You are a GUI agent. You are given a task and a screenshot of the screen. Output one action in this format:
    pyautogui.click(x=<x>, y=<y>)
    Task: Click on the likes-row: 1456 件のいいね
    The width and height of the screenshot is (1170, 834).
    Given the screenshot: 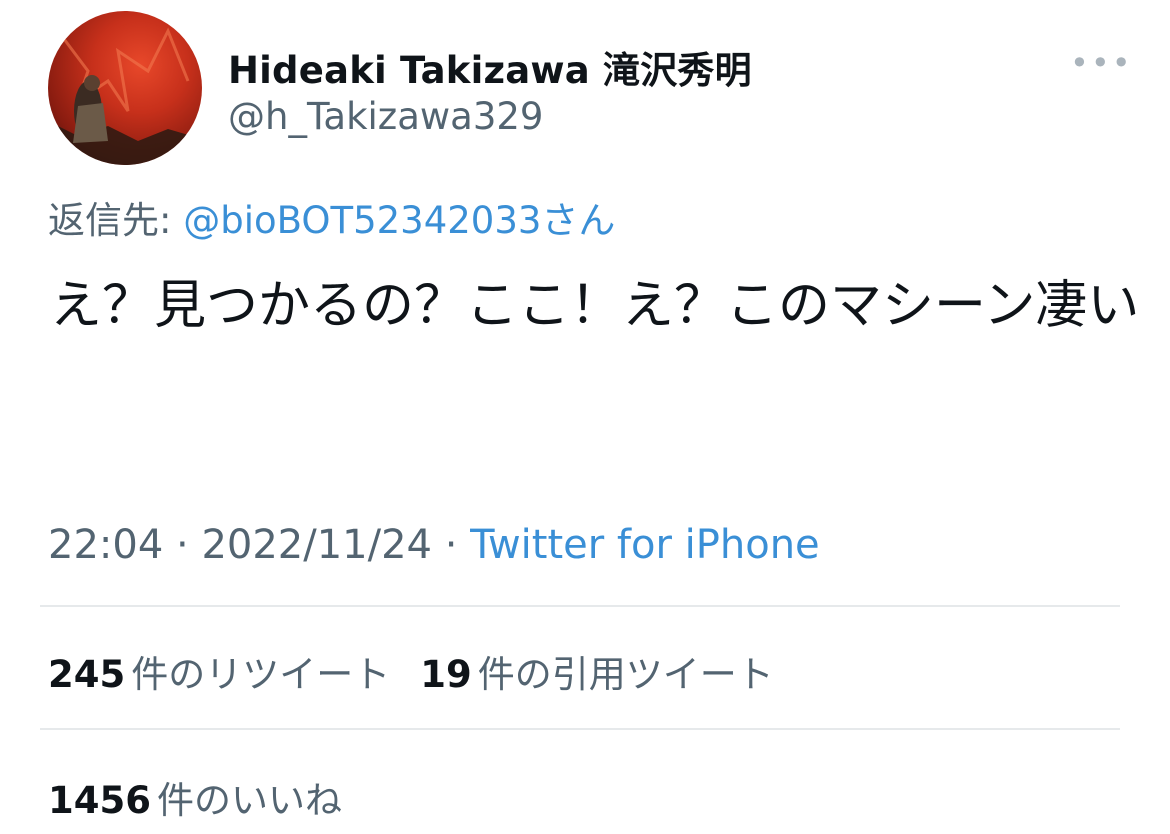 What is the action you would take?
    pyautogui.click(x=210, y=797)
    